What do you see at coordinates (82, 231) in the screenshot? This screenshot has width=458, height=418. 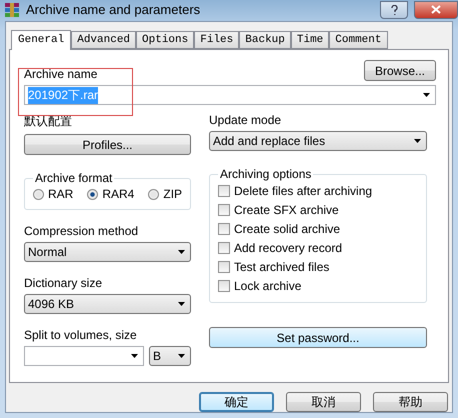 I see `field-label: Compression method` at bounding box center [82, 231].